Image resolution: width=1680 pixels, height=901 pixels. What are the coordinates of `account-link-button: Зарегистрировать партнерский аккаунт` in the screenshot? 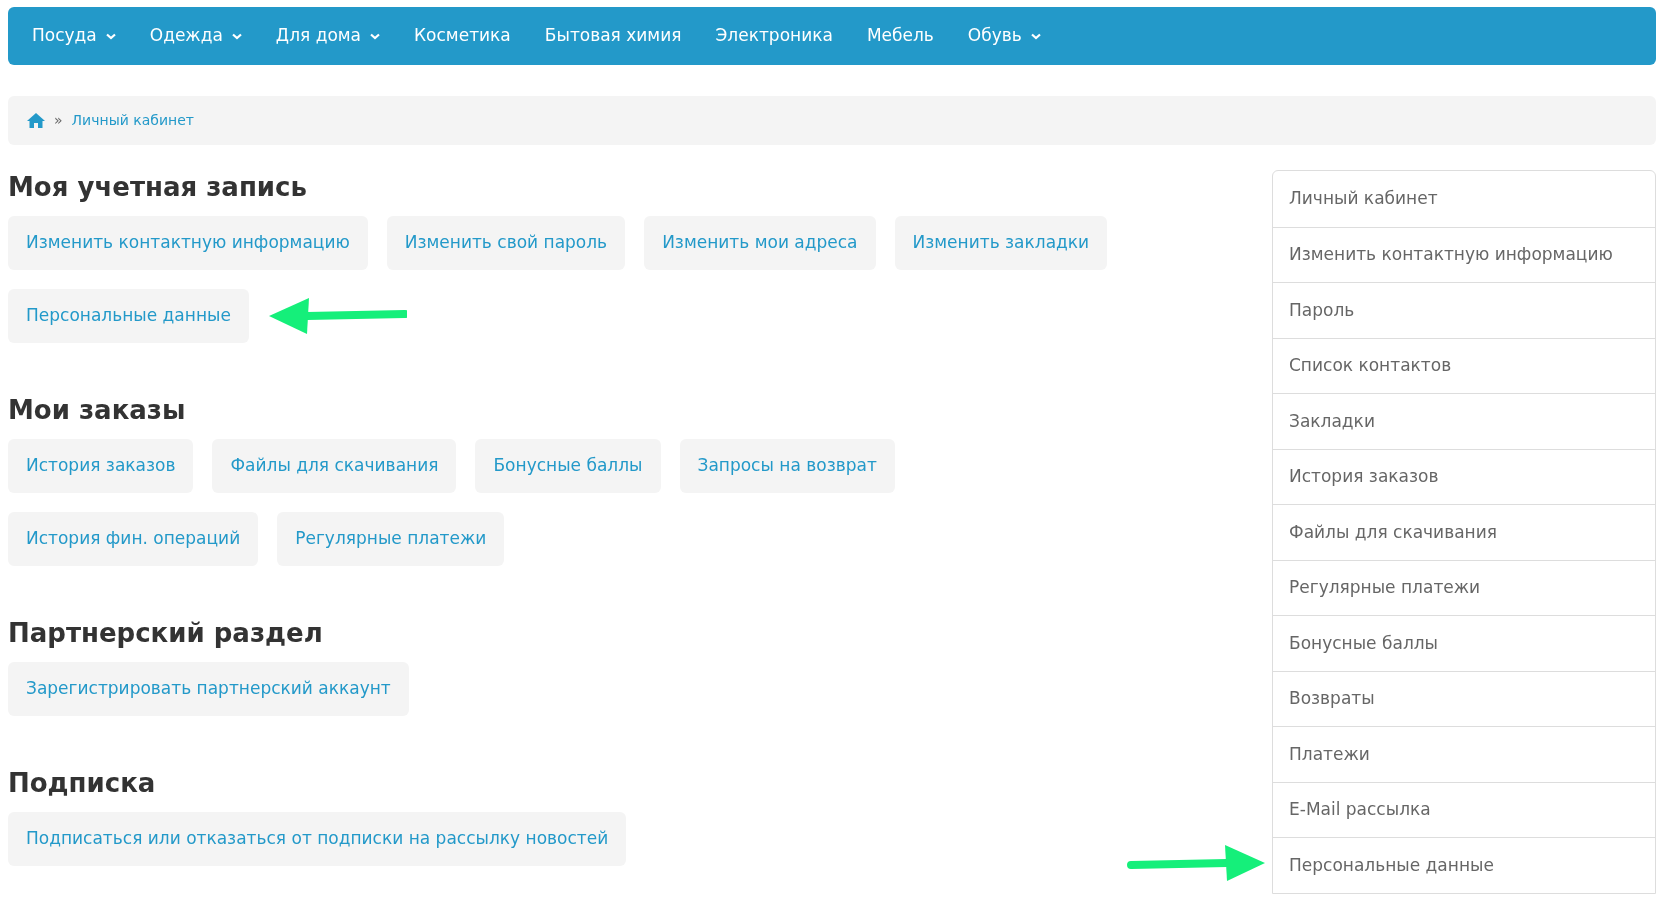 It's located at (208, 689).